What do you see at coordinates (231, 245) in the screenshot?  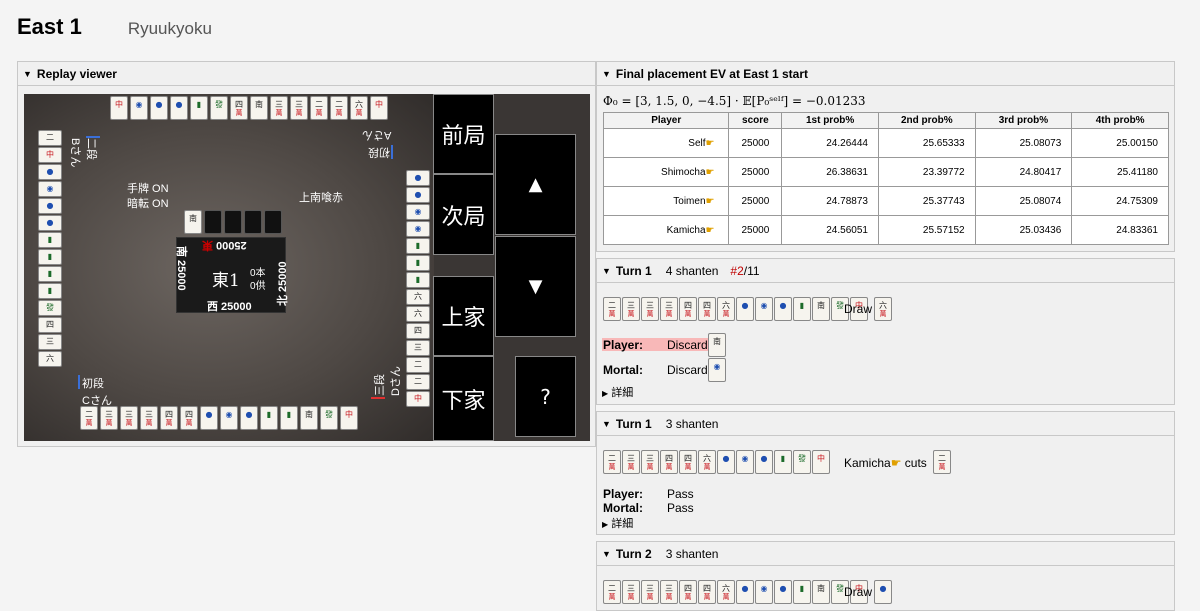 I see `east-score-value: 25000` at bounding box center [231, 245].